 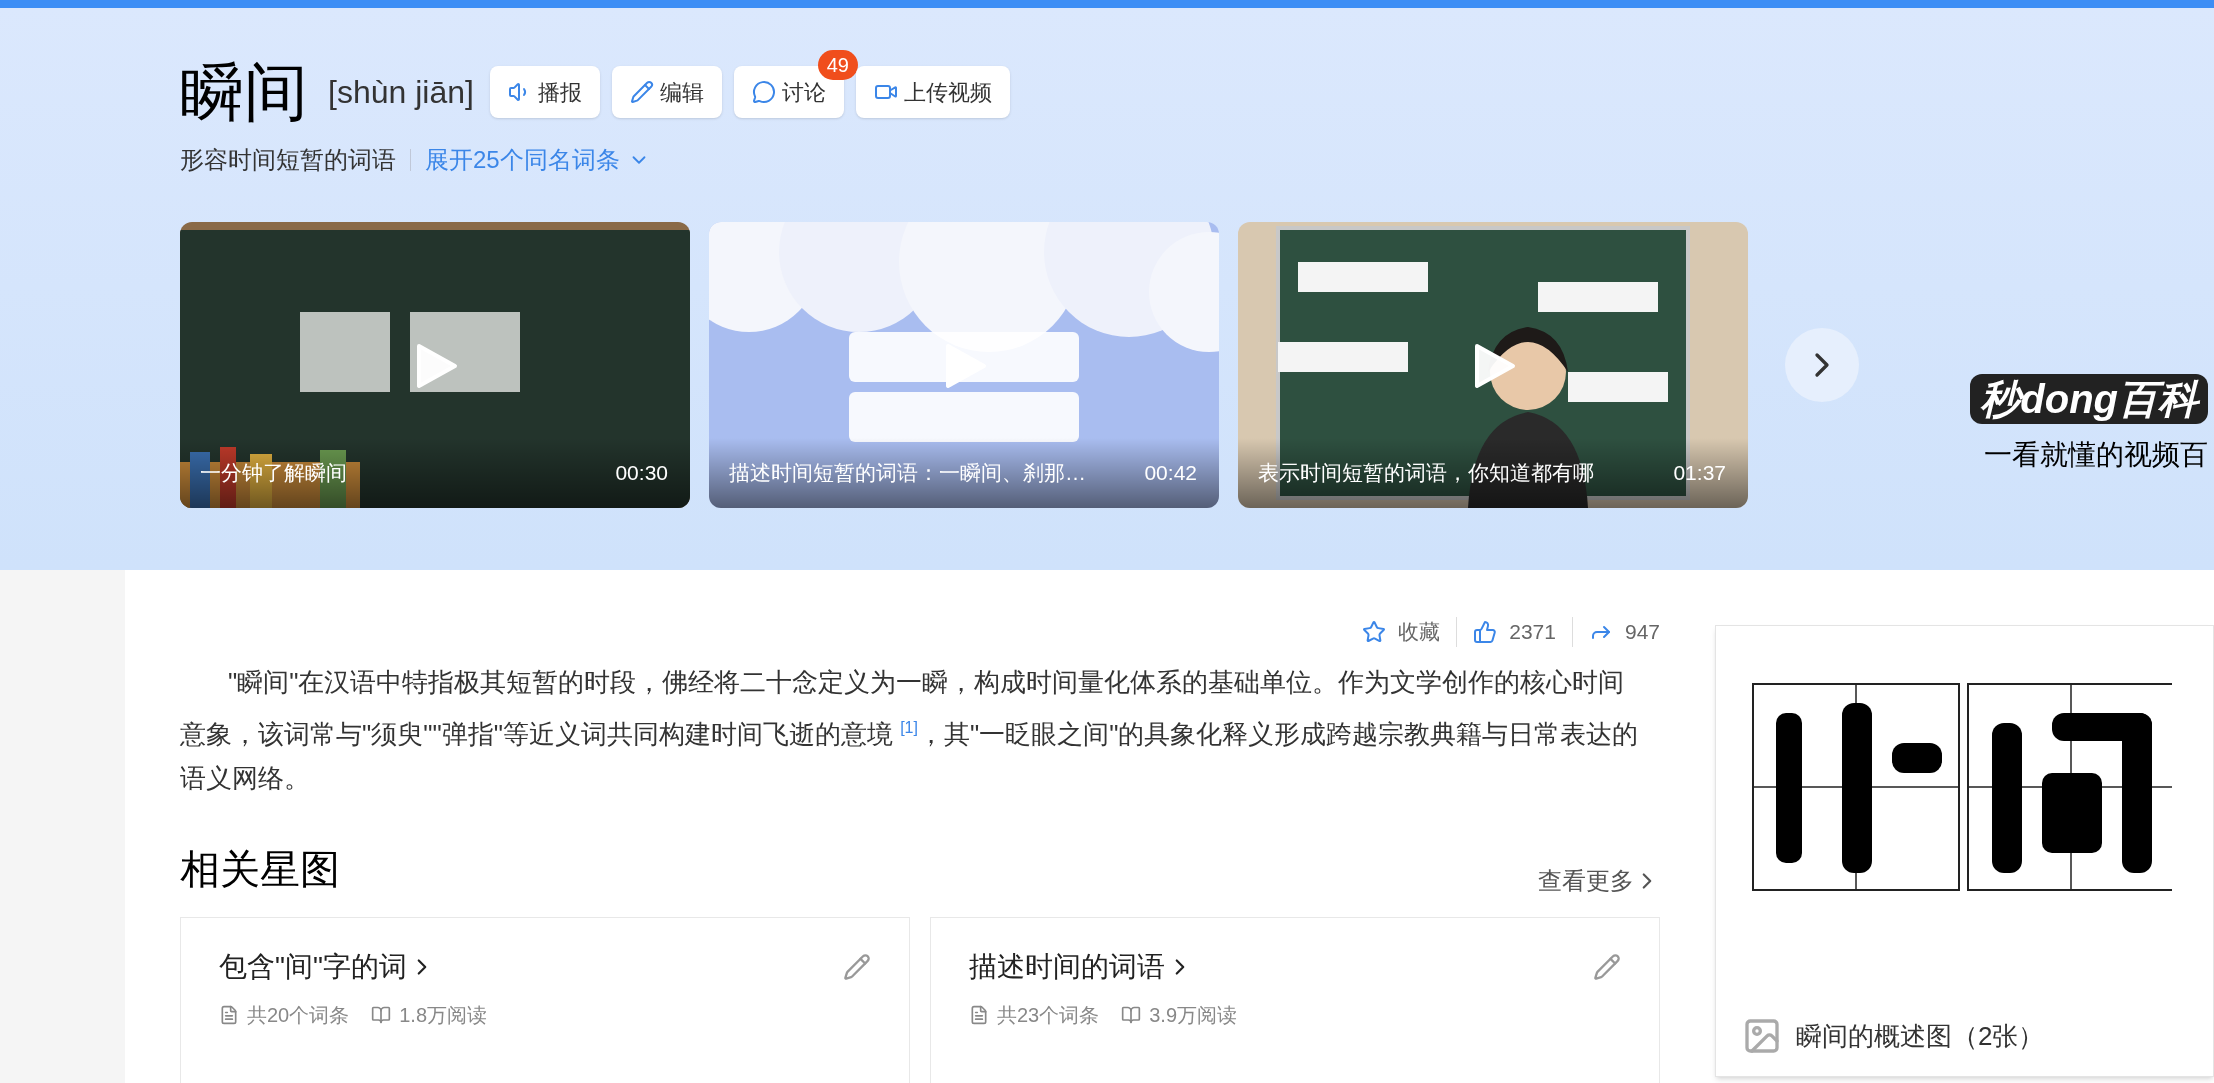 What do you see at coordinates (837, 65) in the screenshot?
I see `count-badge: 49` at bounding box center [837, 65].